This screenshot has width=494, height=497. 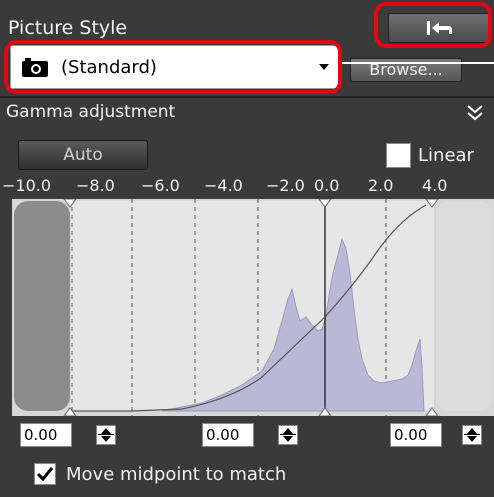 I want to click on midpoint-spinner: 0.00, so click(x=250, y=435).